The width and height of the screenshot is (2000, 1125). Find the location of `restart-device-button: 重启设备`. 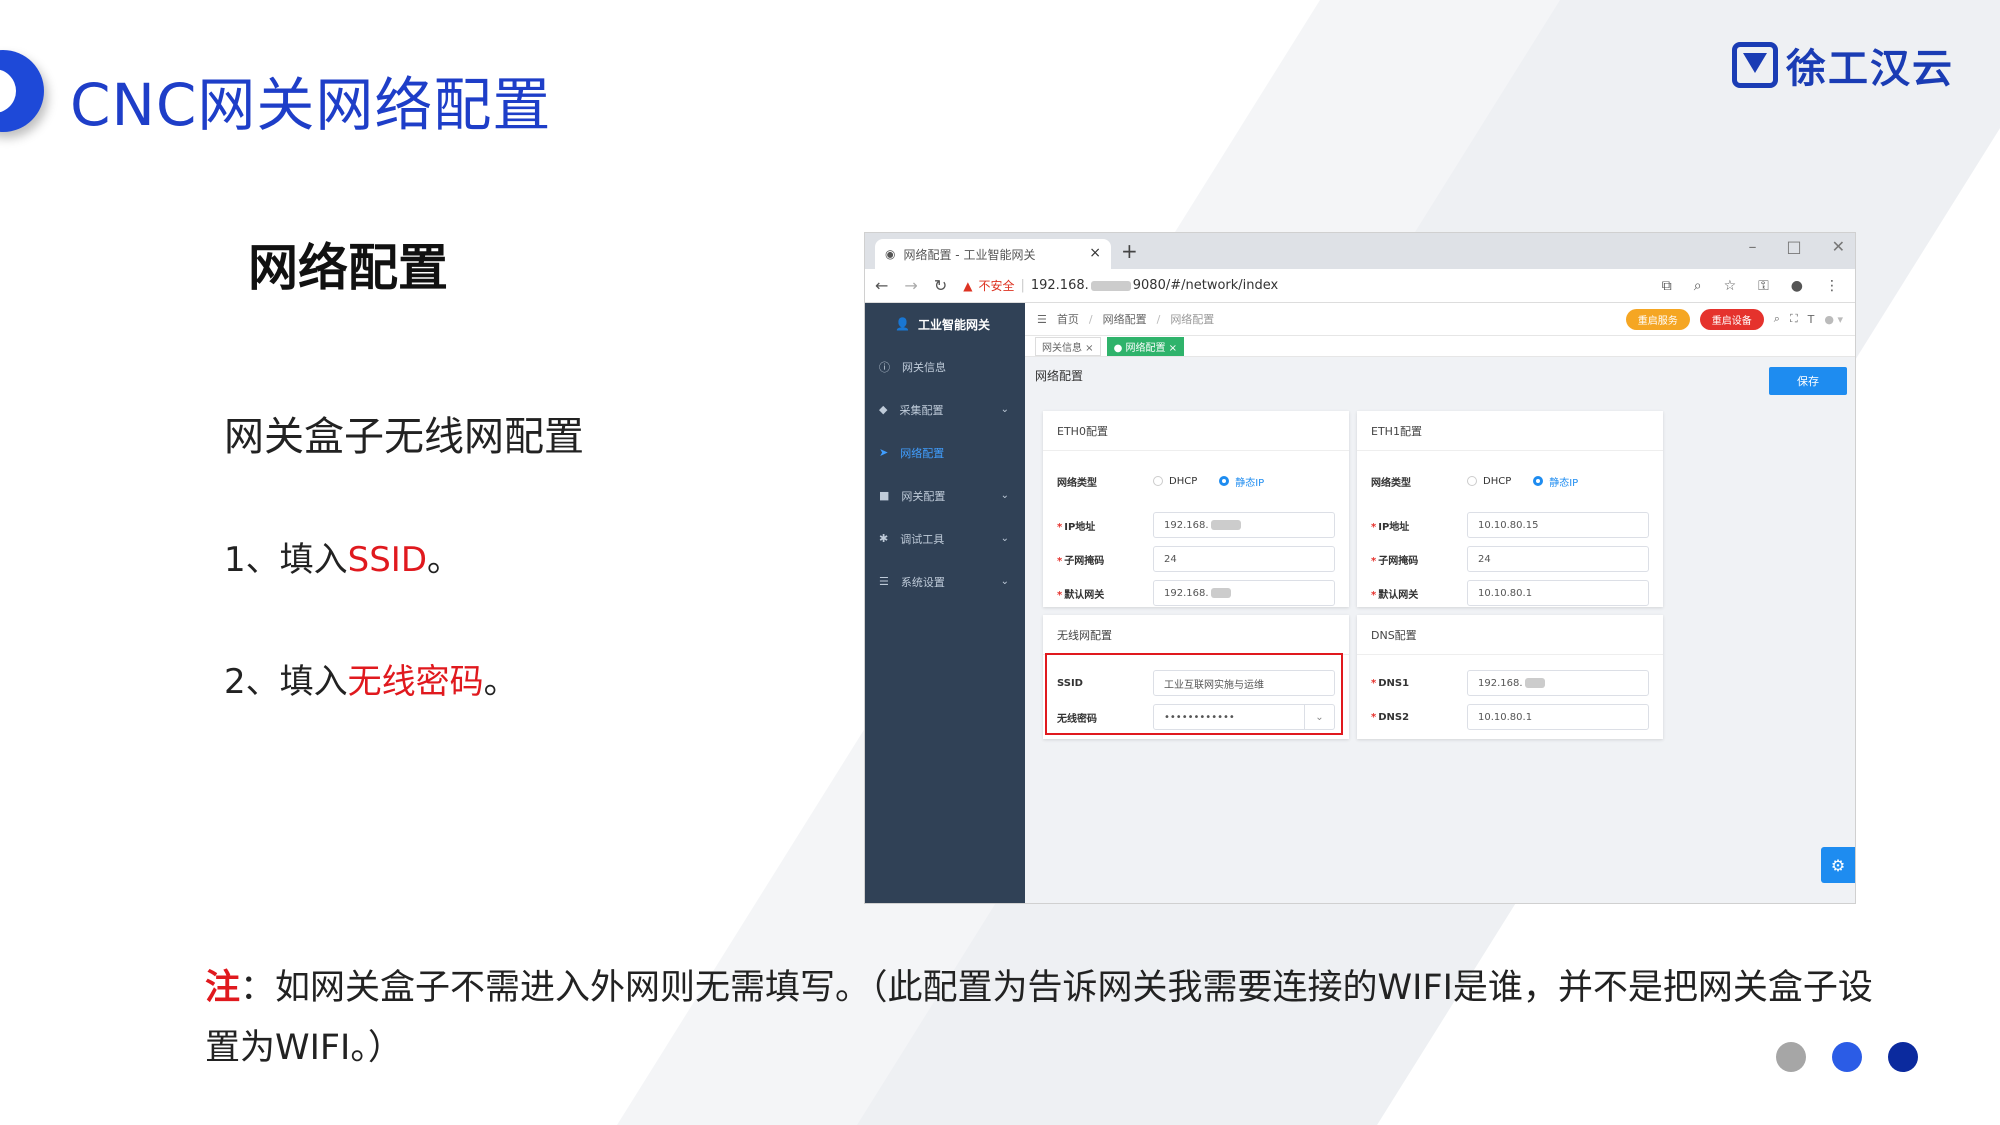

restart-device-button: 重启设备 is located at coordinates (1731, 319).